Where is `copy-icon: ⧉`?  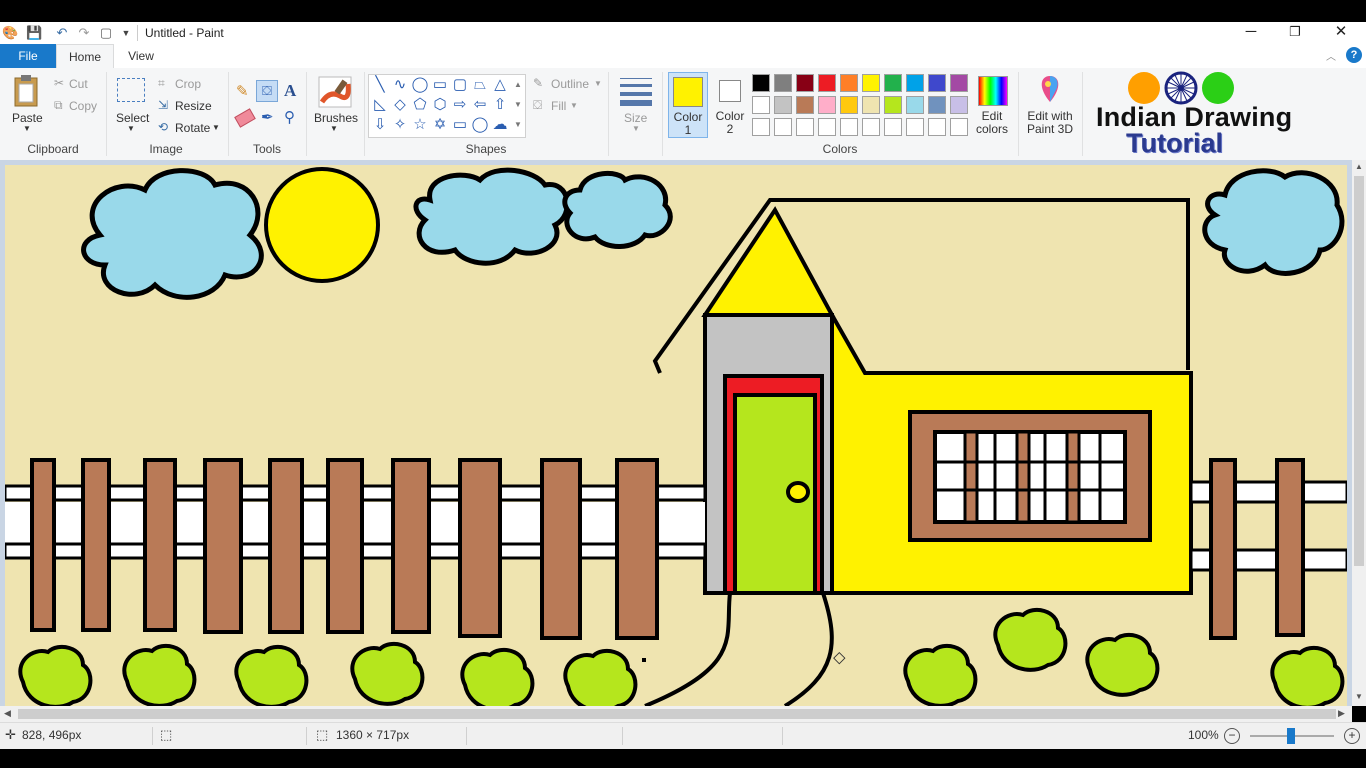
copy-icon: ⧉ is located at coordinates (58, 105).